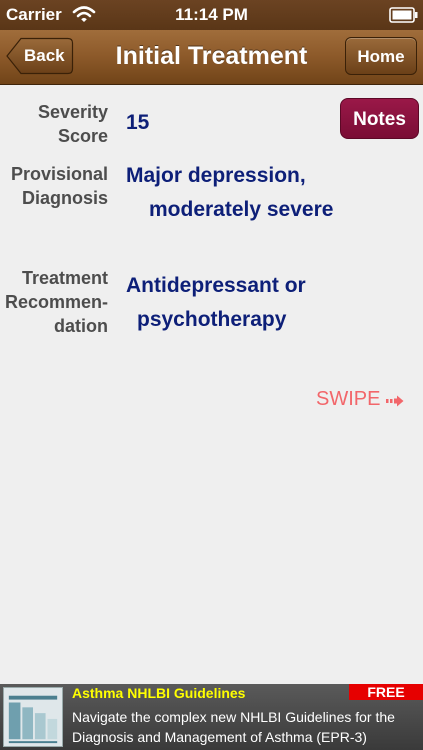  I want to click on provisional-diagnosis-value: Major depression, moderately severe, so click(230, 192).